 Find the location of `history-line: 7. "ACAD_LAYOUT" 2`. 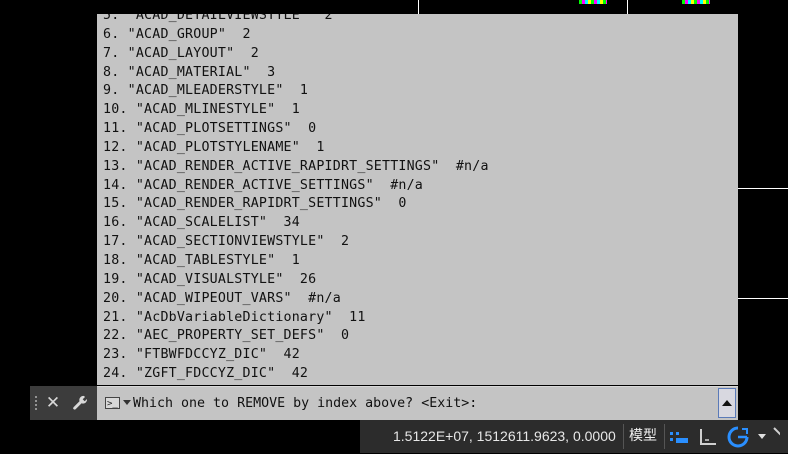

history-line: 7. "ACAD_LAYOUT" 2 is located at coordinates (181, 53).